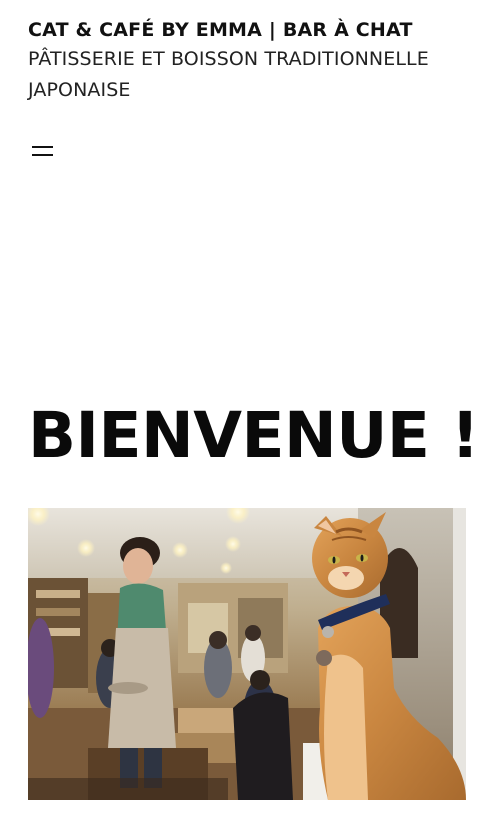 The height and width of the screenshot is (836, 477). I want to click on page-heading: BIENVENUE !, so click(252, 435).